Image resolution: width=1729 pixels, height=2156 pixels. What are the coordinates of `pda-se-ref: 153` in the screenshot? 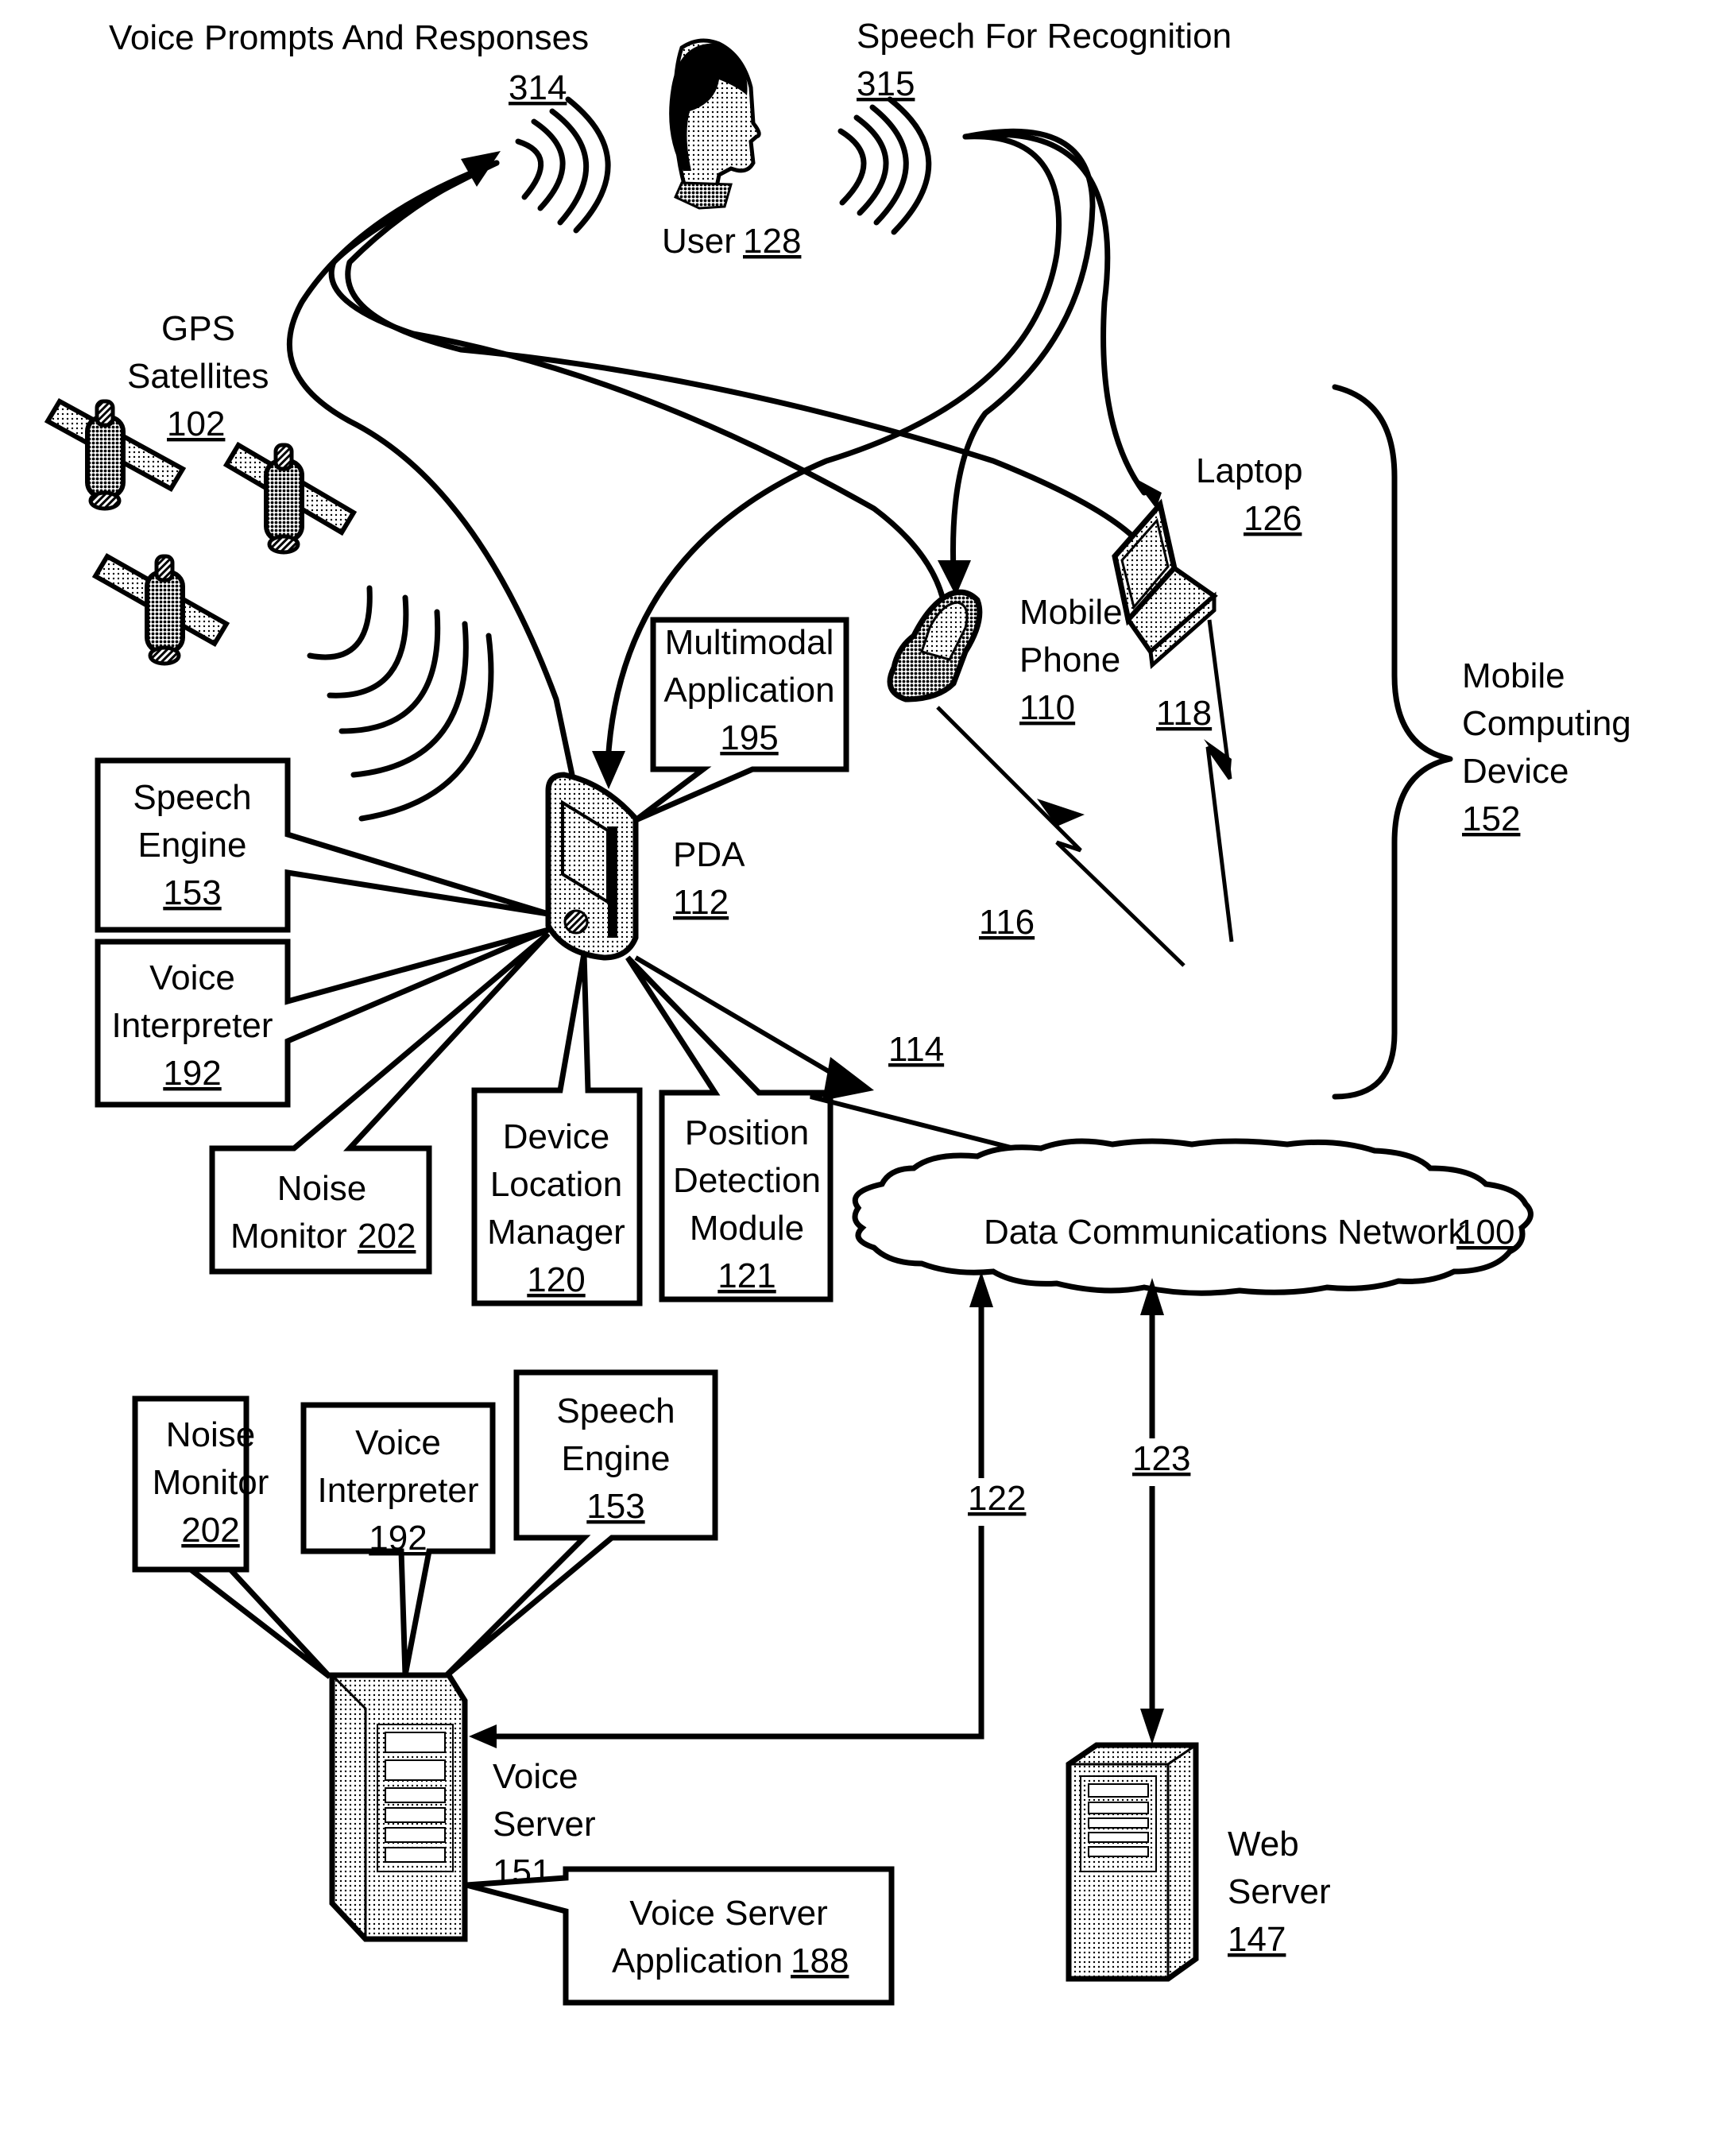 It's located at (192, 892).